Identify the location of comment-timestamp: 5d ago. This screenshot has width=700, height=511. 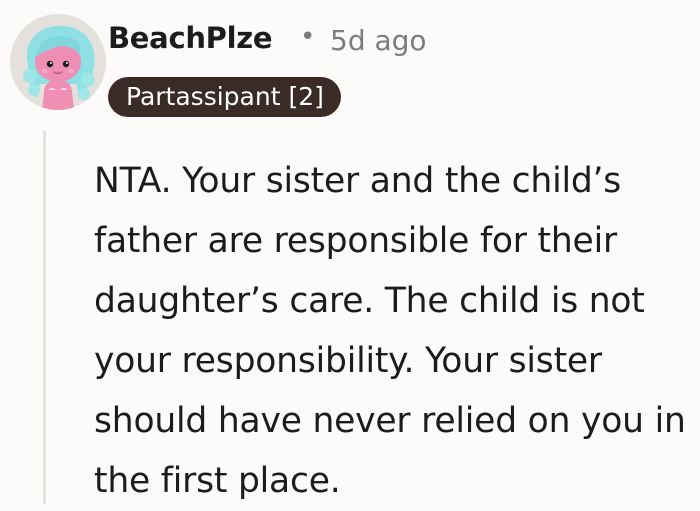
(378, 40).